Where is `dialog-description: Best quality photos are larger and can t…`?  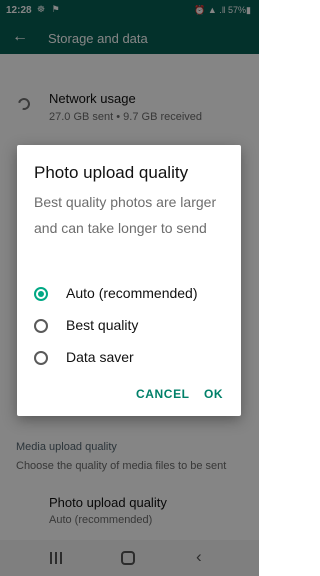 dialog-description: Best quality photos are larger and can t… is located at coordinates (125, 215).